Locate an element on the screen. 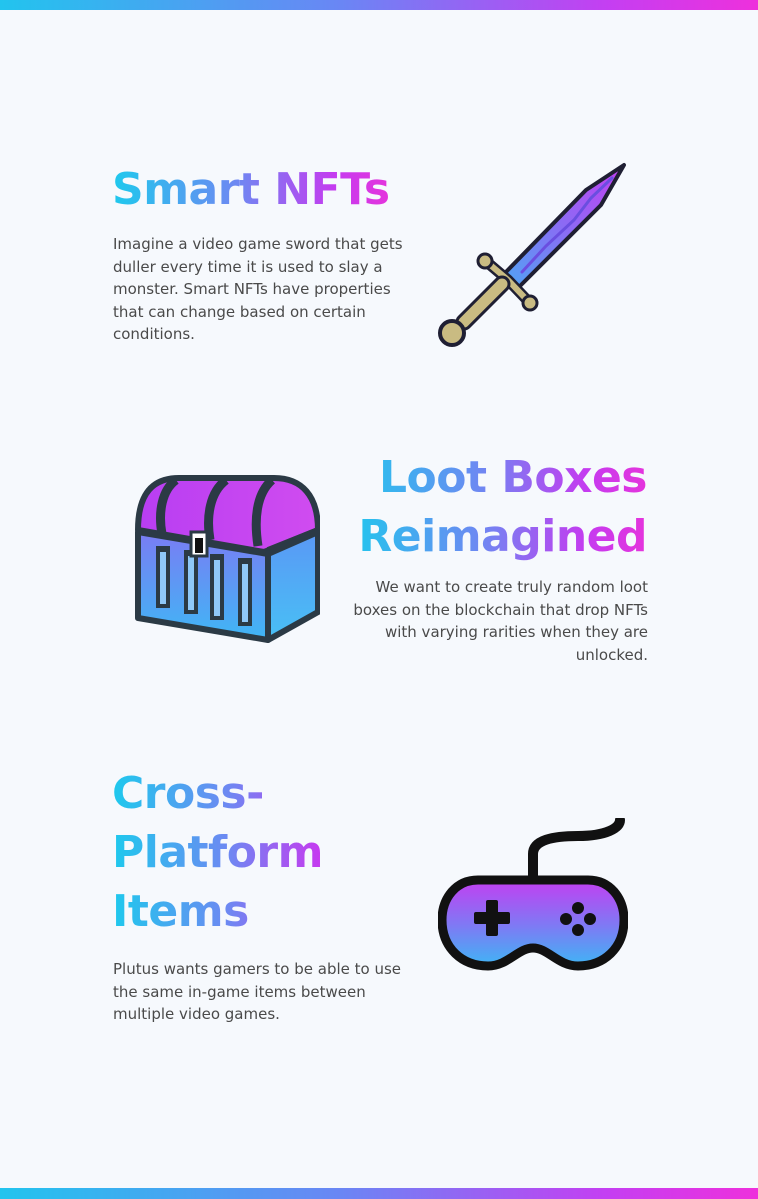 The image size is (758, 1199). treasure-chest-icon is located at coordinates (227, 559).